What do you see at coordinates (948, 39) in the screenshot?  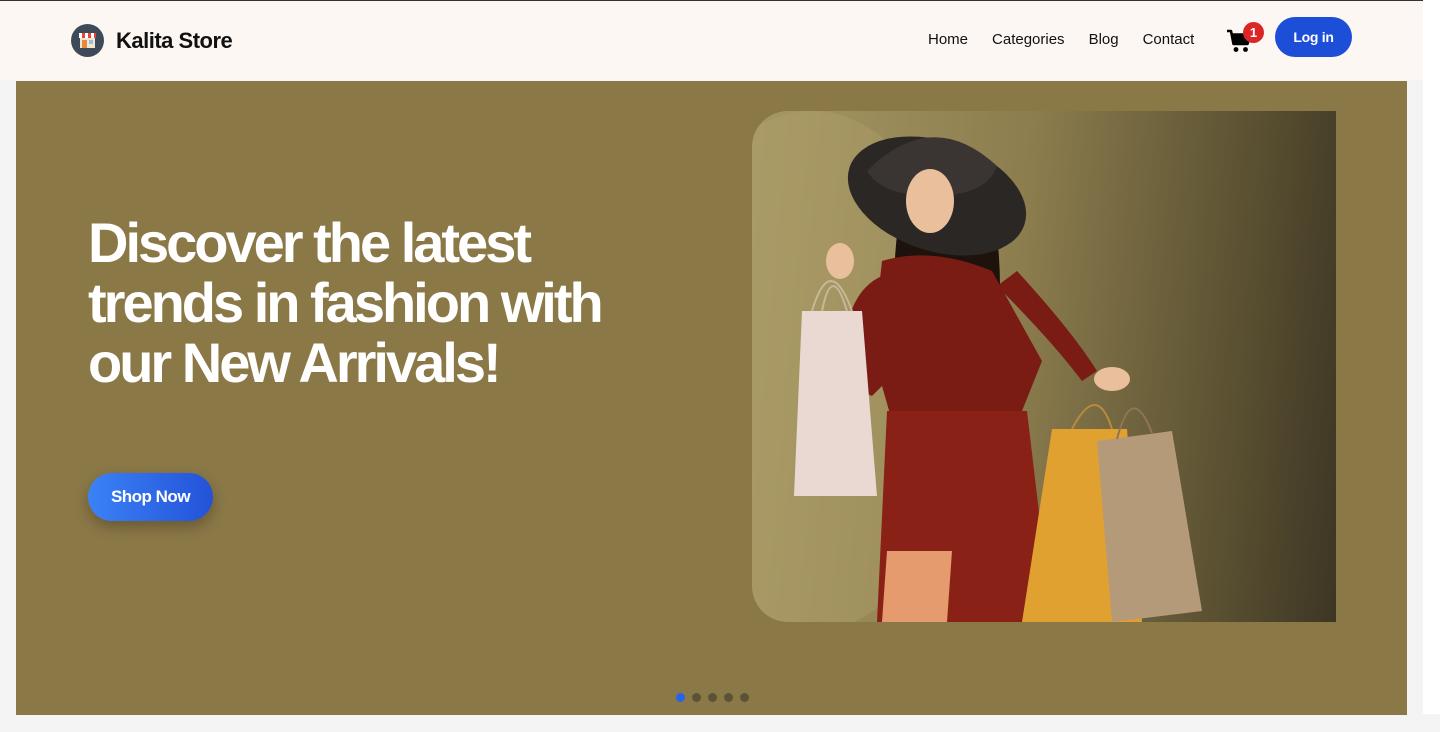 I see `nav-link-home: Home` at bounding box center [948, 39].